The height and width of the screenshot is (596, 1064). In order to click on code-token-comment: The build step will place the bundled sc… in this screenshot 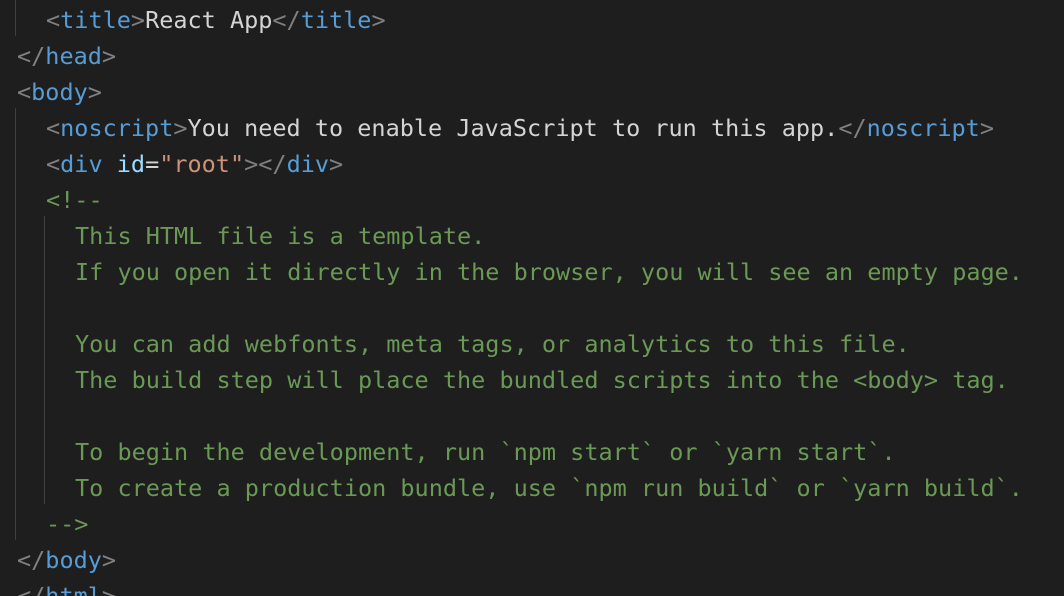, I will do `click(542, 380)`.